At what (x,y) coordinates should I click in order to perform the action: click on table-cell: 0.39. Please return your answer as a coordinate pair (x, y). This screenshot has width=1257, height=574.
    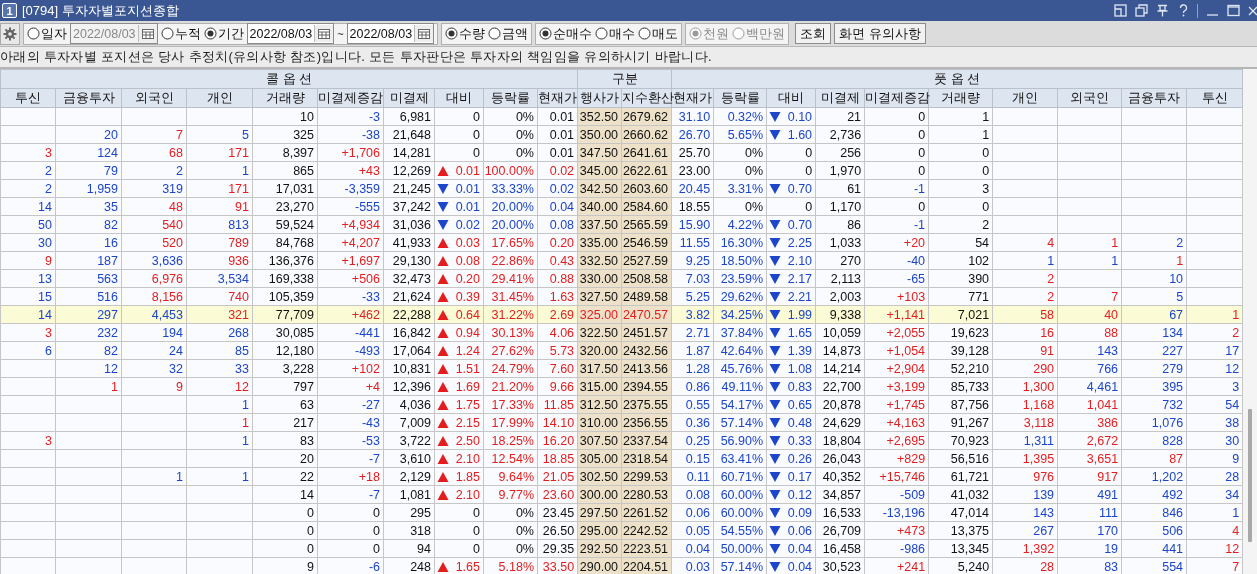
    Looking at the image, I should click on (467, 296).